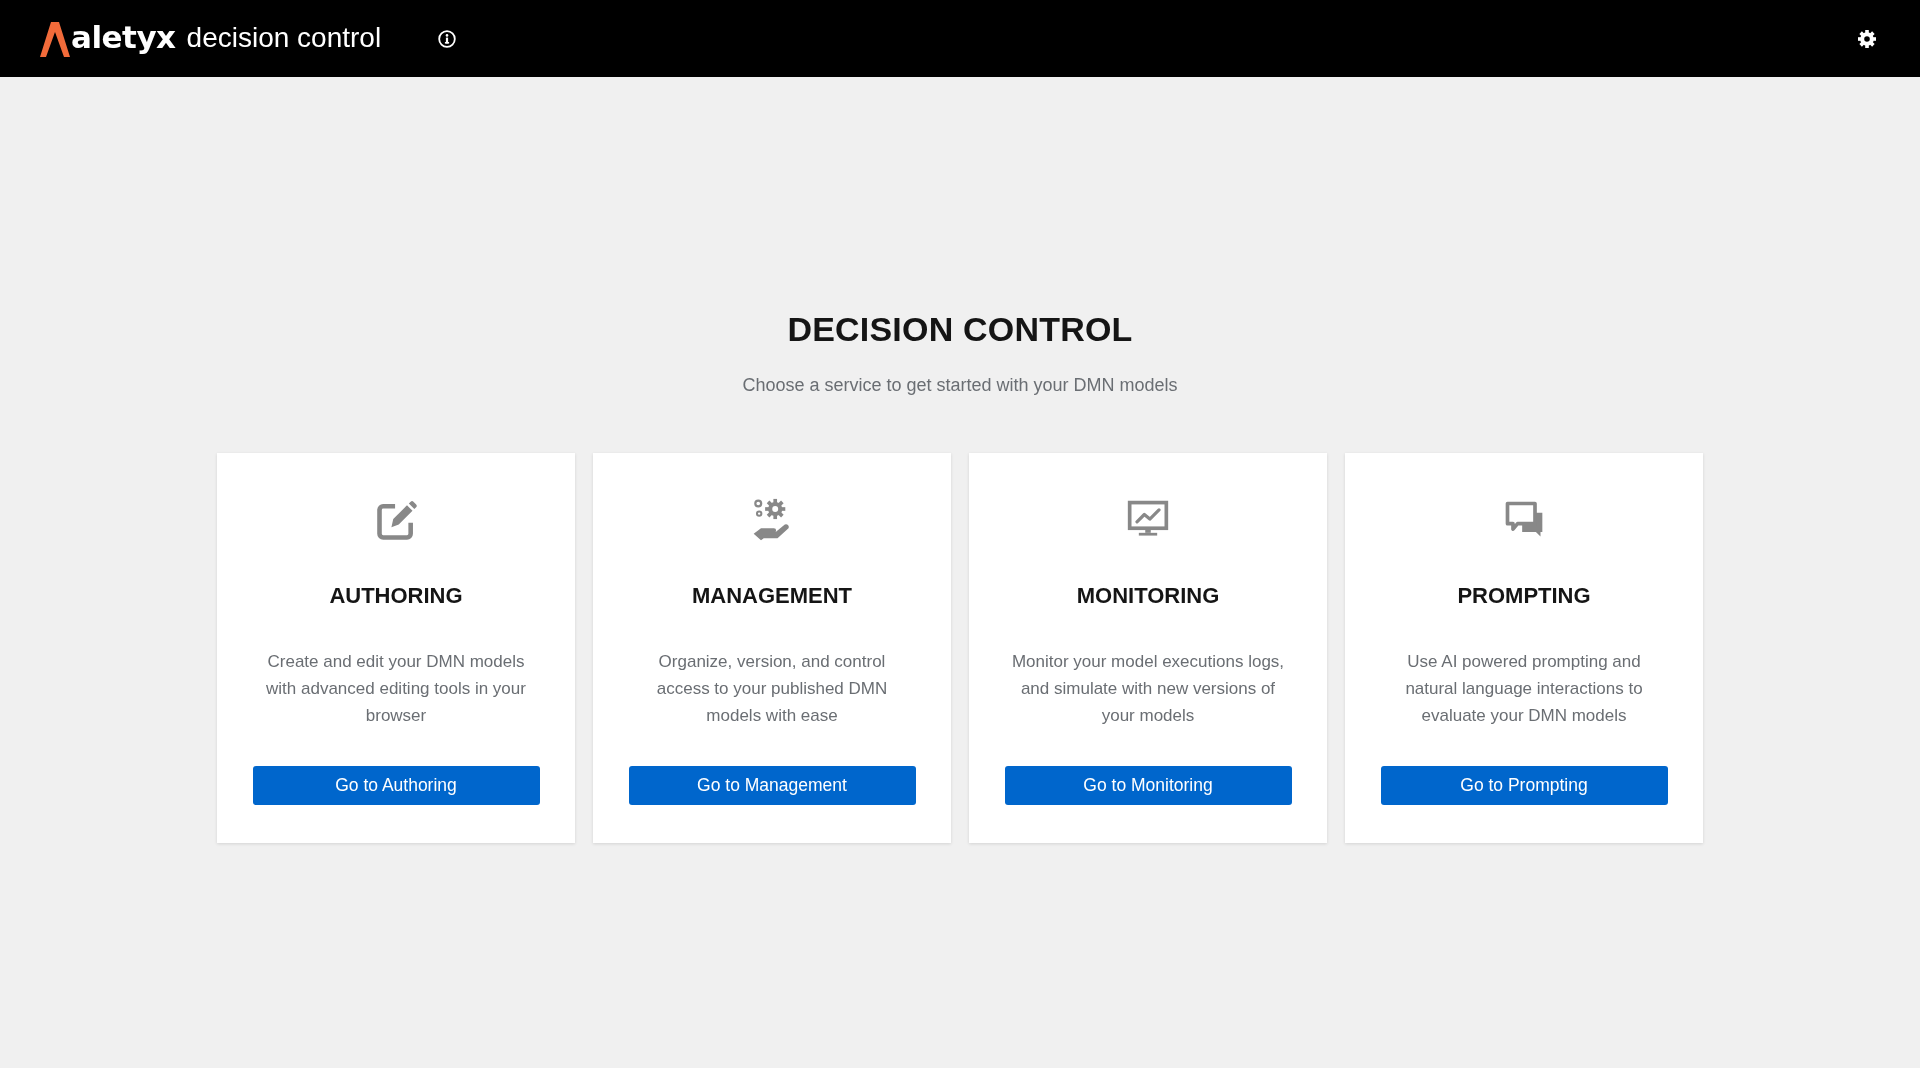 The width and height of the screenshot is (1920, 1068). Describe the element at coordinates (396, 785) in the screenshot. I see `service-button: Go to Authoring` at that location.